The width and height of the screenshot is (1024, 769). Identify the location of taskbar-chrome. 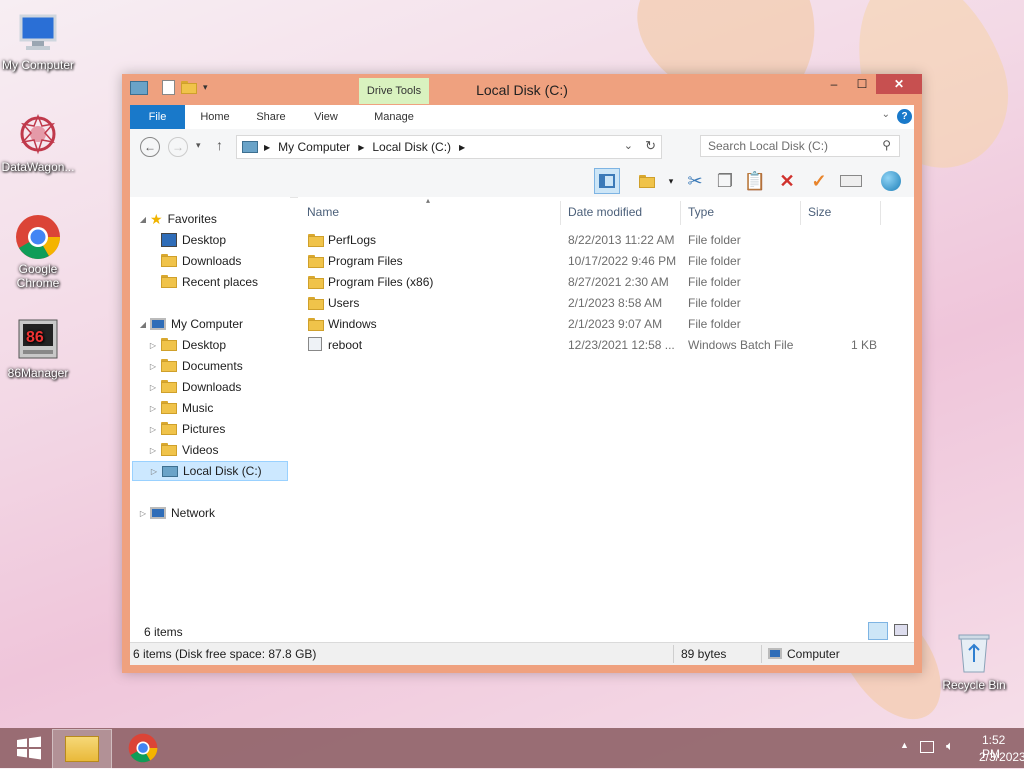
(143, 748).